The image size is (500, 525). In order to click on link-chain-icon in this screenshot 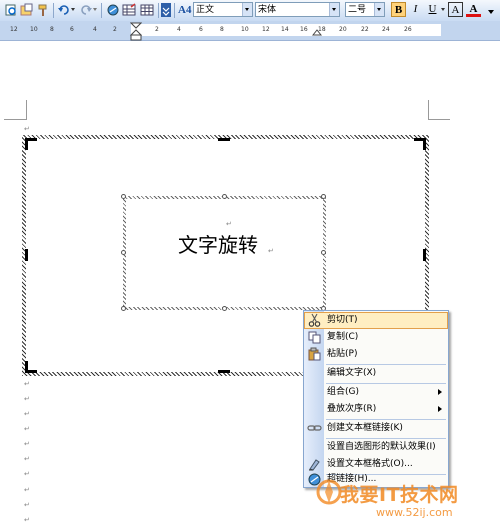, I will do `click(314, 428)`.